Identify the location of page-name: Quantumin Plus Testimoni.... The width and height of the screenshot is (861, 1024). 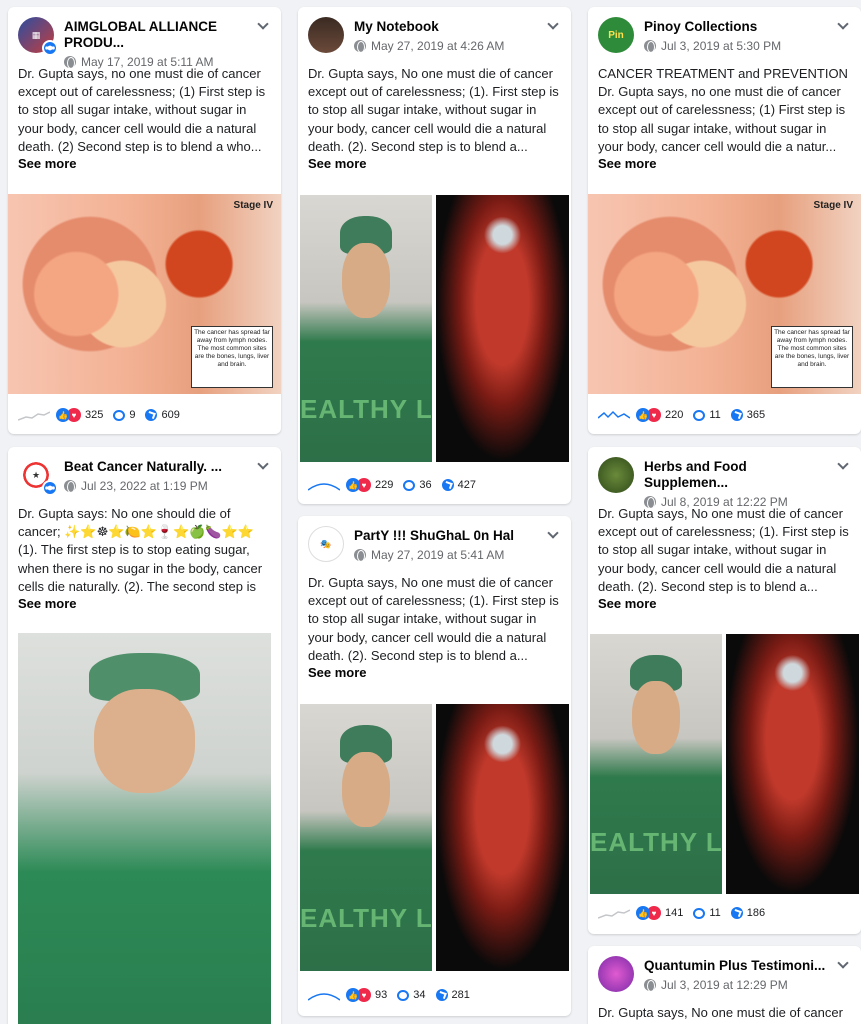
(734, 965).